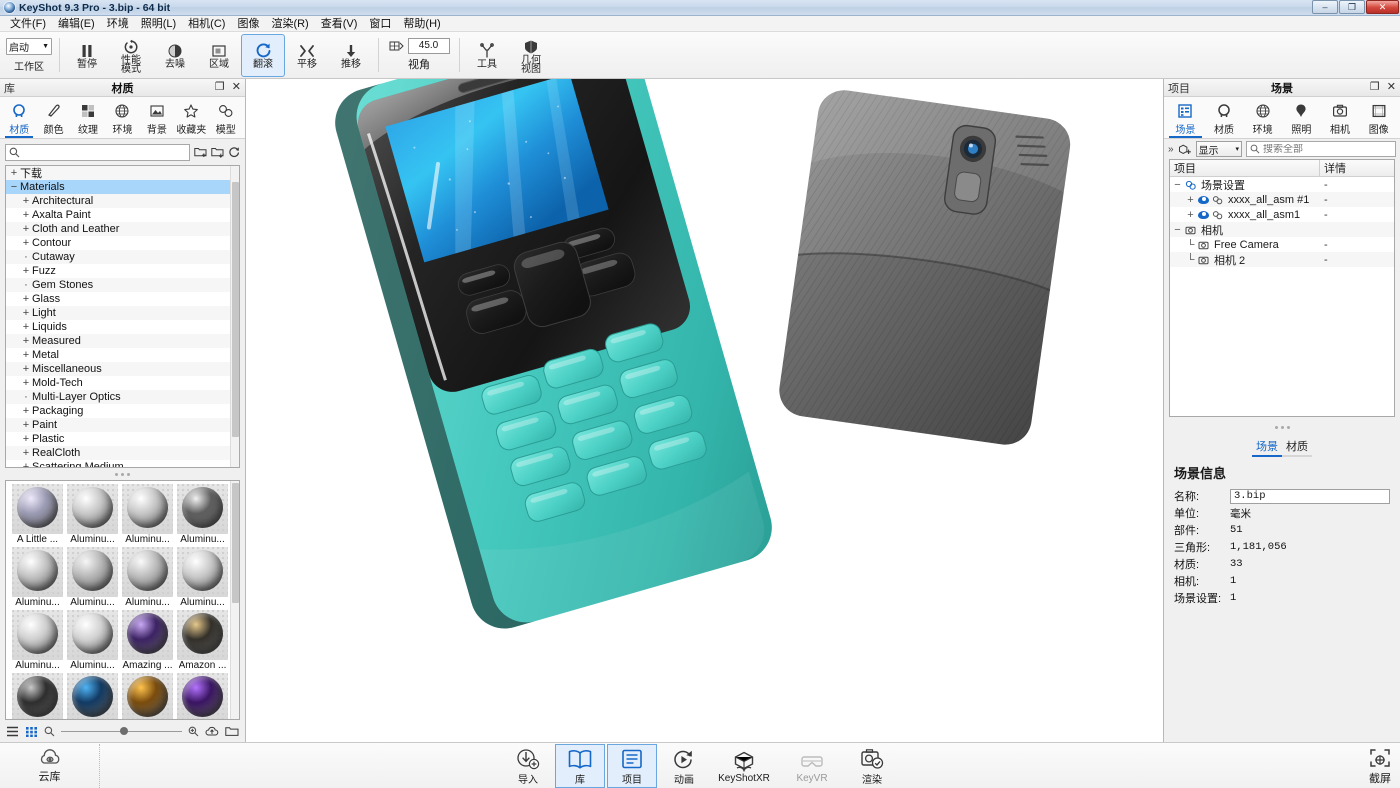  What do you see at coordinates (872, 766) in the screenshot?
I see `bottom-item-render: 渲染` at bounding box center [872, 766].